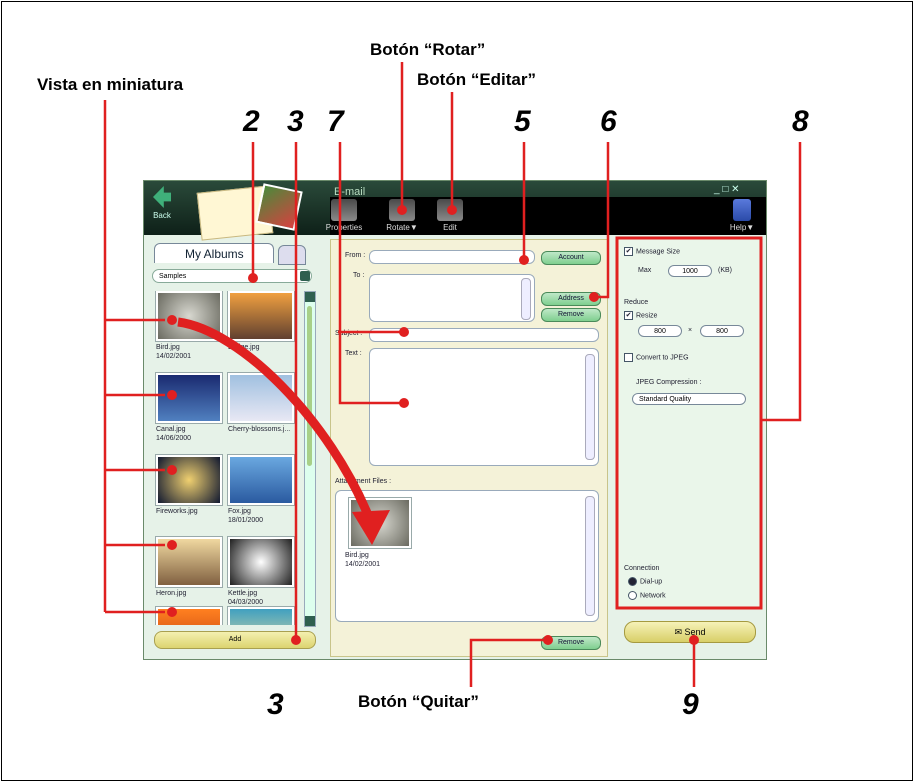 The image size is (916, 781). I want to click on from-label: From :, so click(355, 255).